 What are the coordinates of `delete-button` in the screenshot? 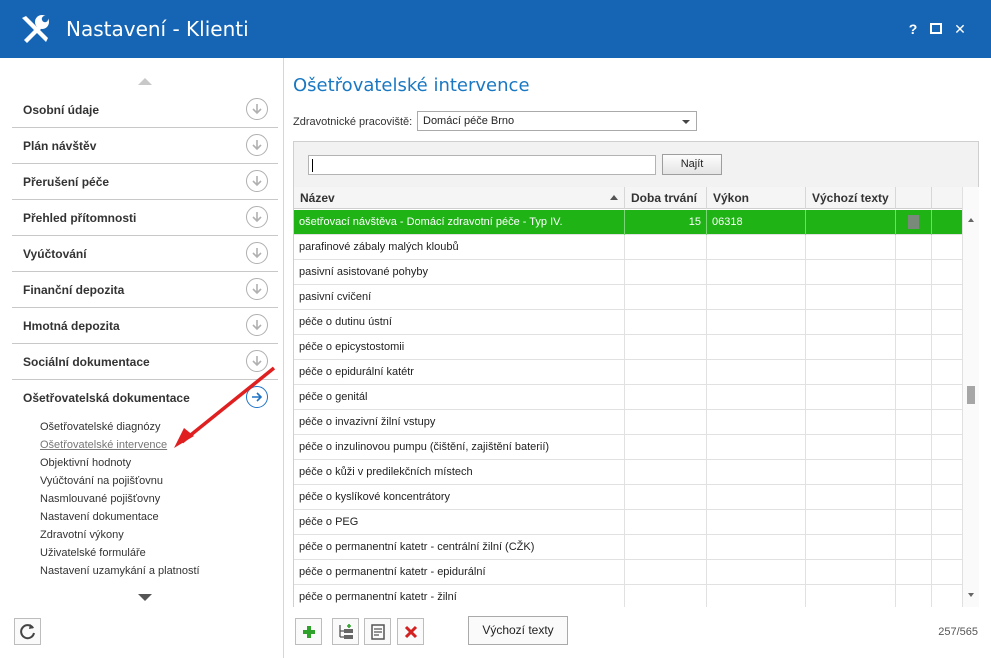 It's located at (410, 631).